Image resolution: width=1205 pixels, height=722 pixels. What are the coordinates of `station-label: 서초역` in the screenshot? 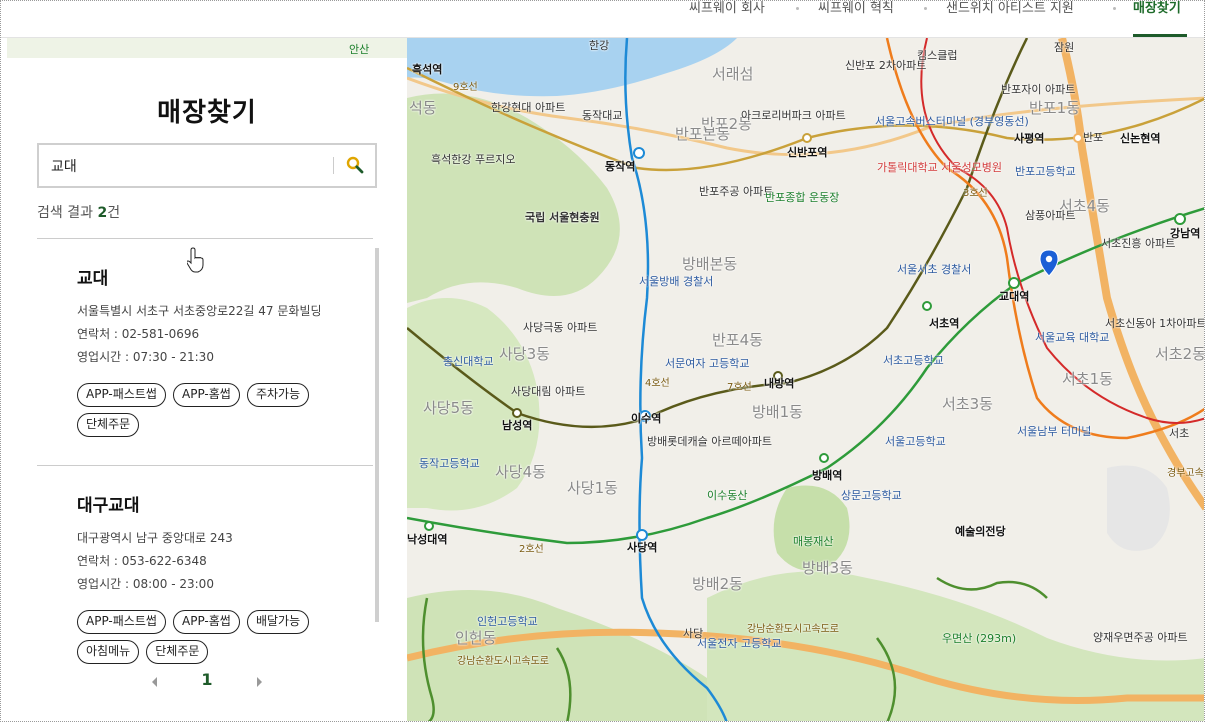 It's located at (944, 324).